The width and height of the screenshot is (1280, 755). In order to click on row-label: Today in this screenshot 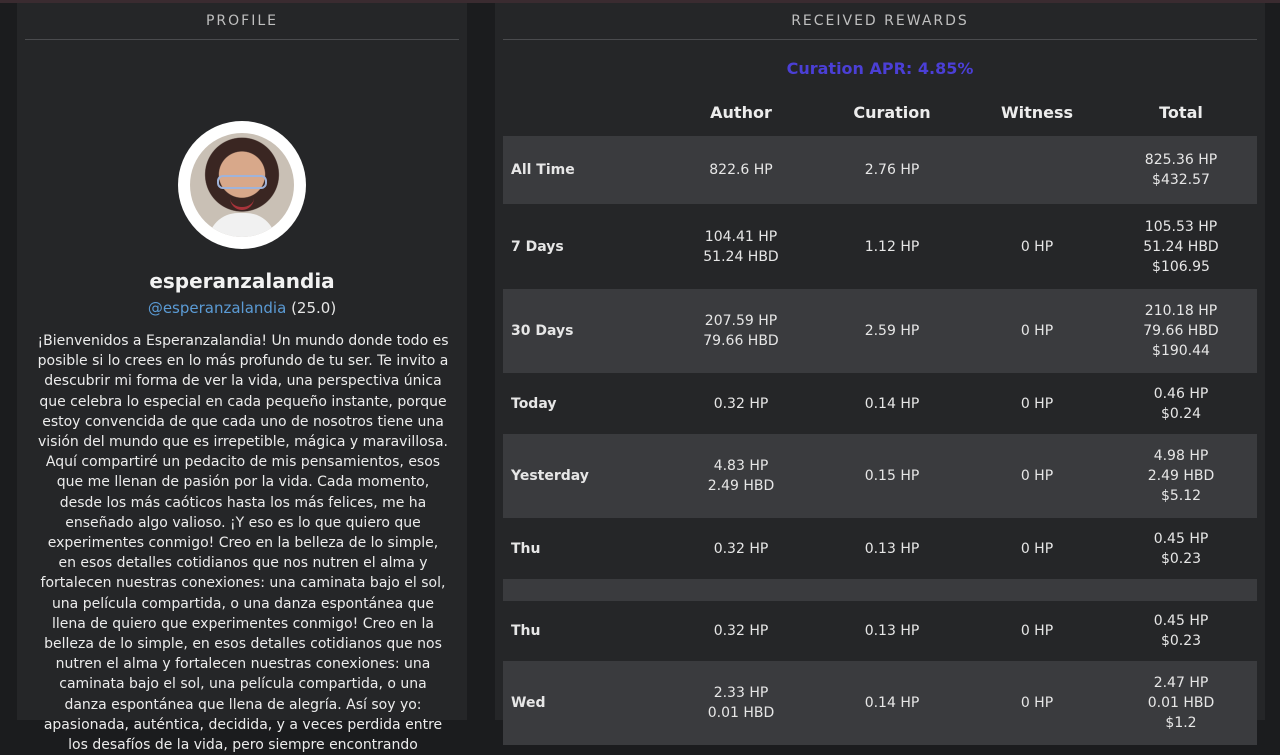, I will do `click(582, 404)`.